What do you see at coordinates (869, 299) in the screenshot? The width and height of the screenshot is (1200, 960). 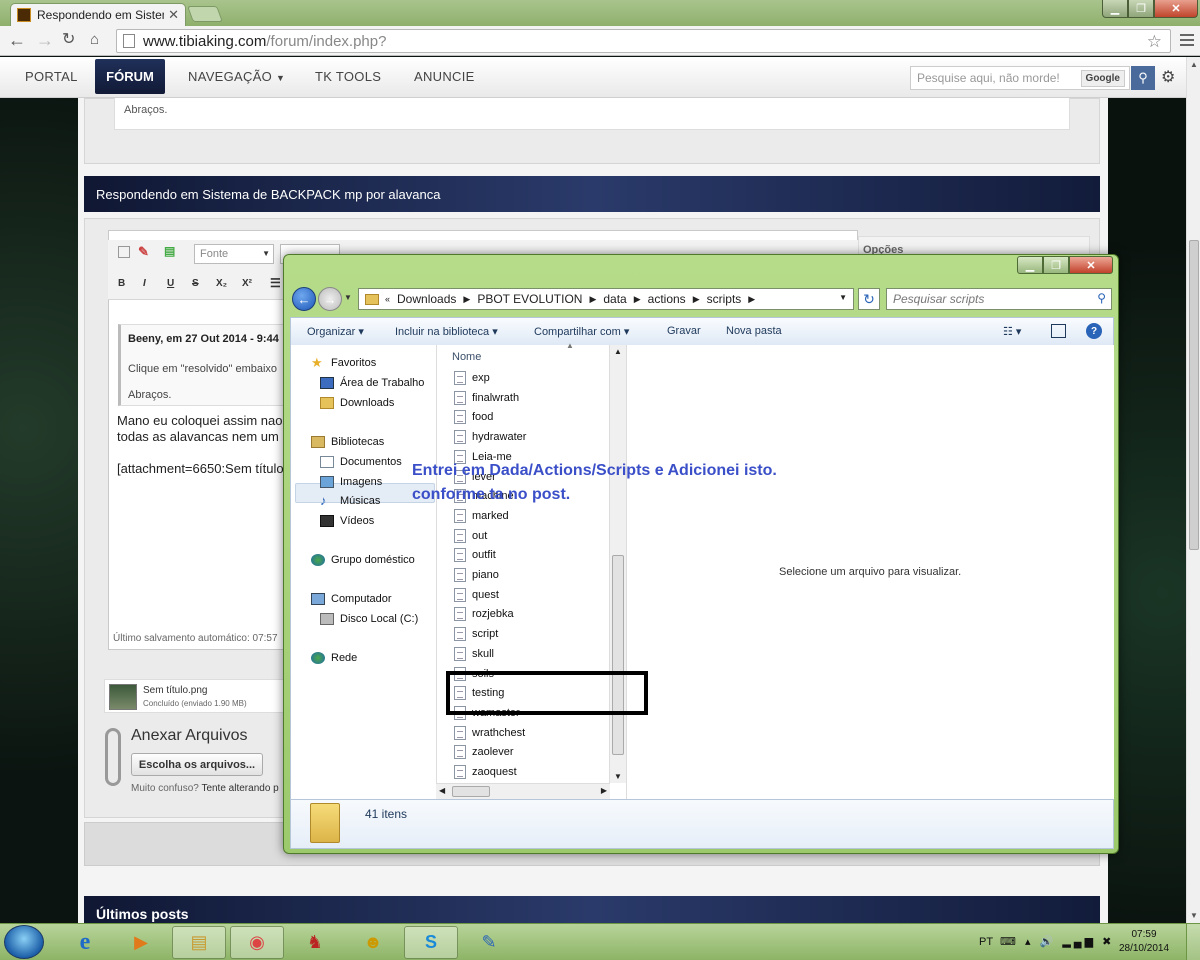 I see `refresh-icon: ↻` at bounding box center [869, 299].